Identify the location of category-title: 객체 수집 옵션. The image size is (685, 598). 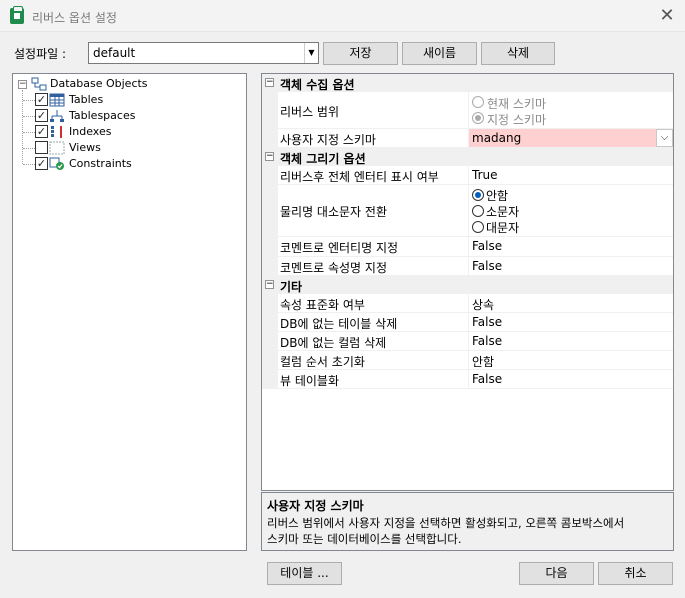
(317, 85).